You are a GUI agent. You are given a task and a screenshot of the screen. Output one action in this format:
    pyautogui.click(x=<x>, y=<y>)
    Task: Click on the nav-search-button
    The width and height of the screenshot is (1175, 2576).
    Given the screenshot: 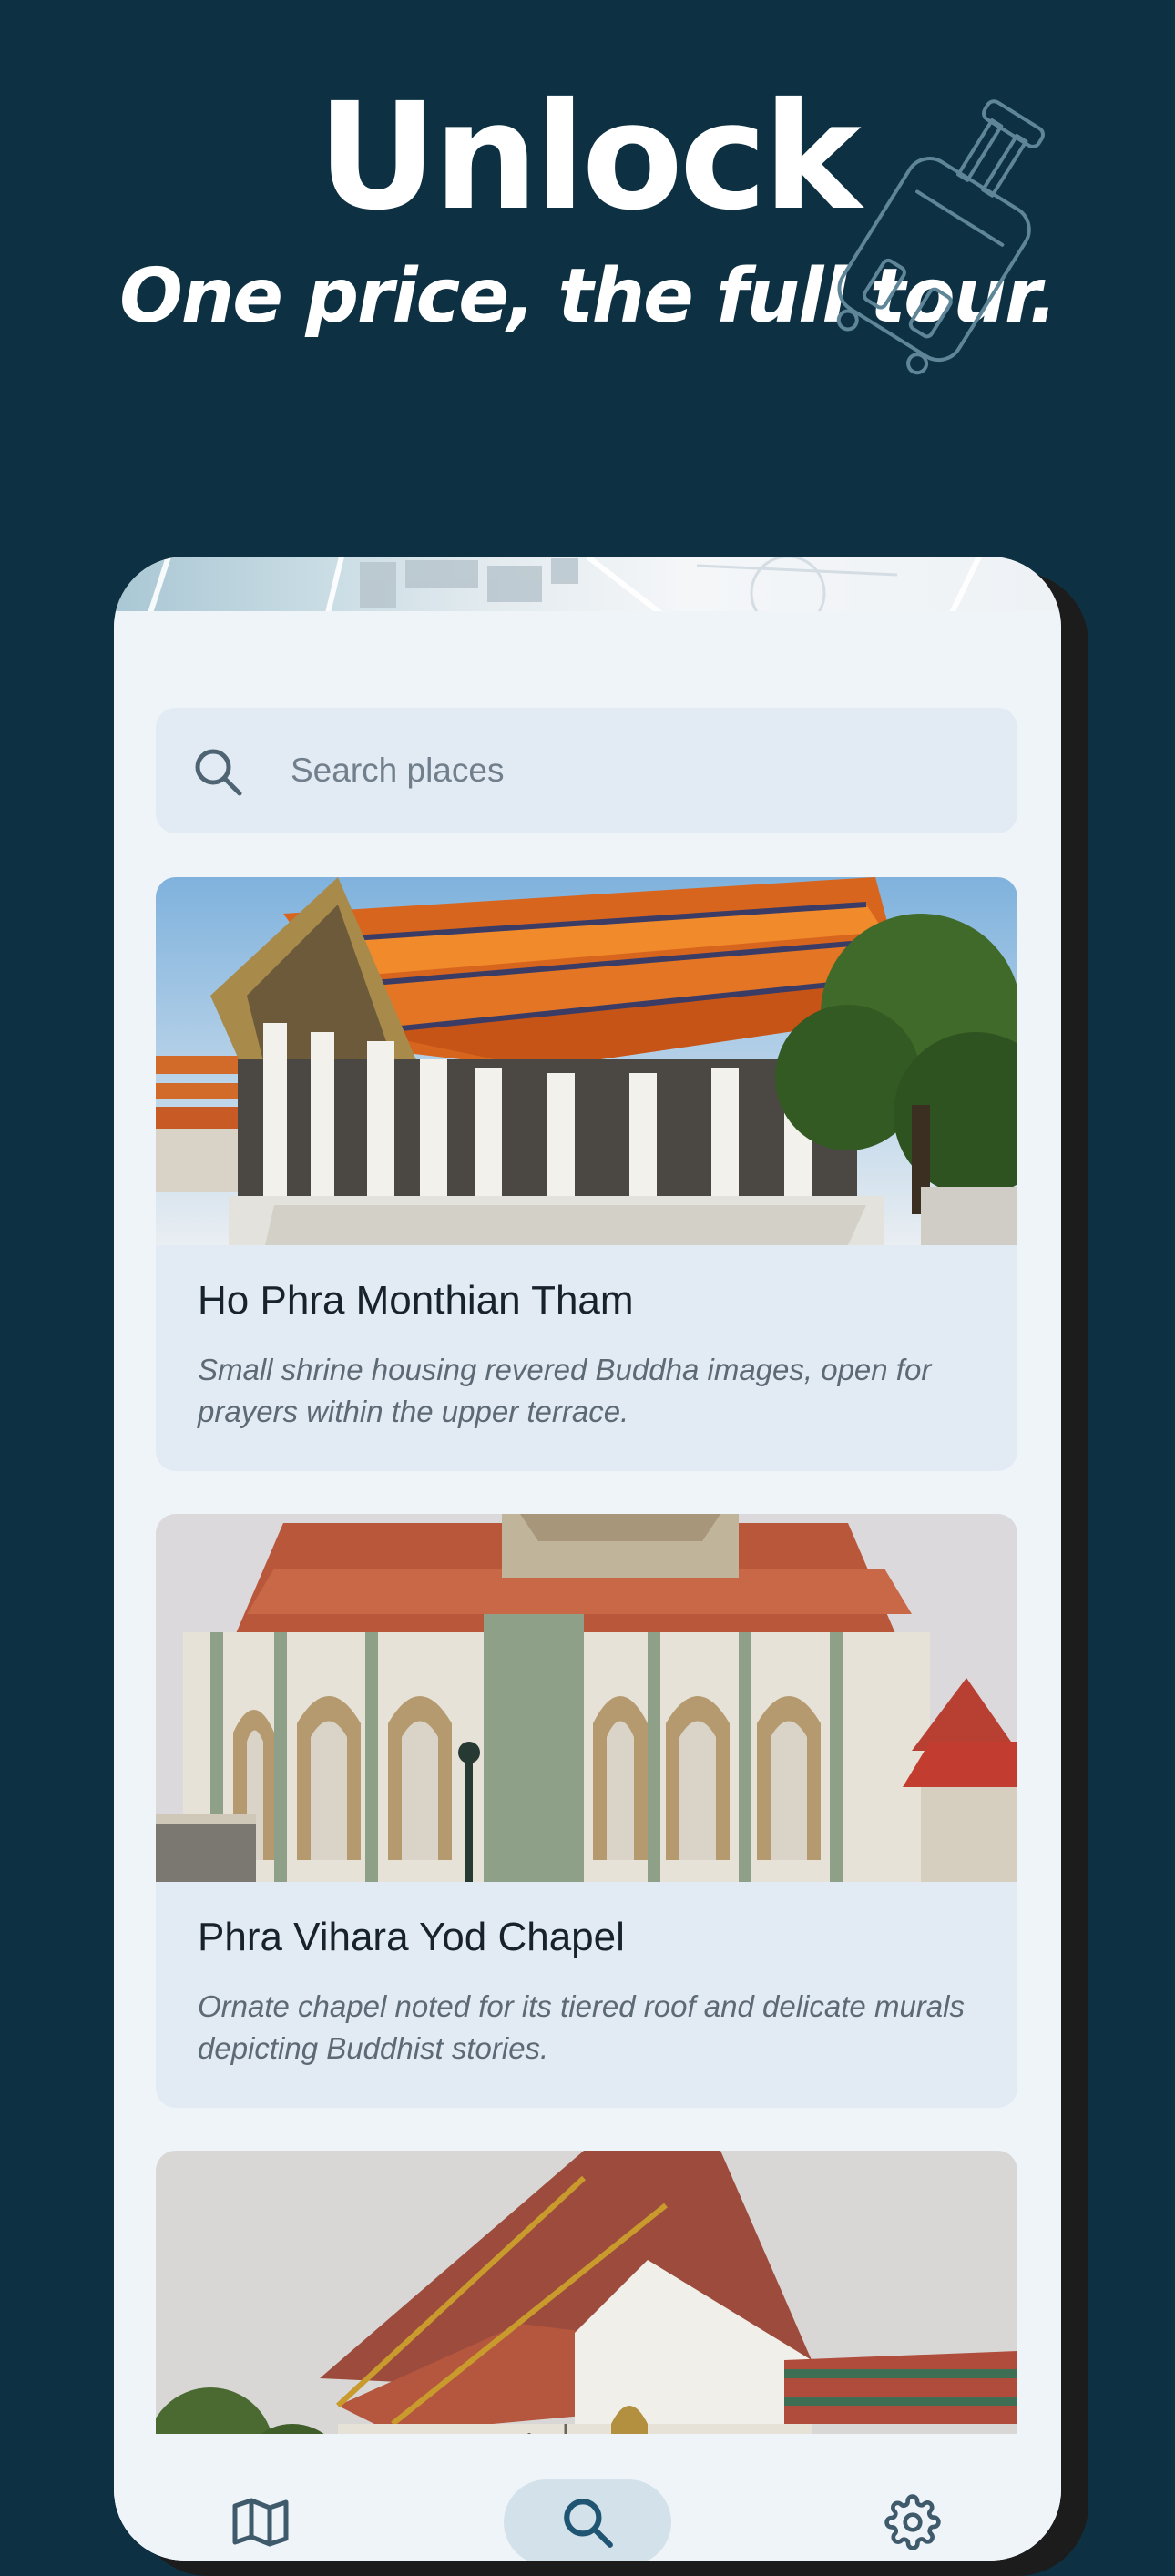 What is the action you would take?
    pyautogui.click(x=587, y=2520)
    